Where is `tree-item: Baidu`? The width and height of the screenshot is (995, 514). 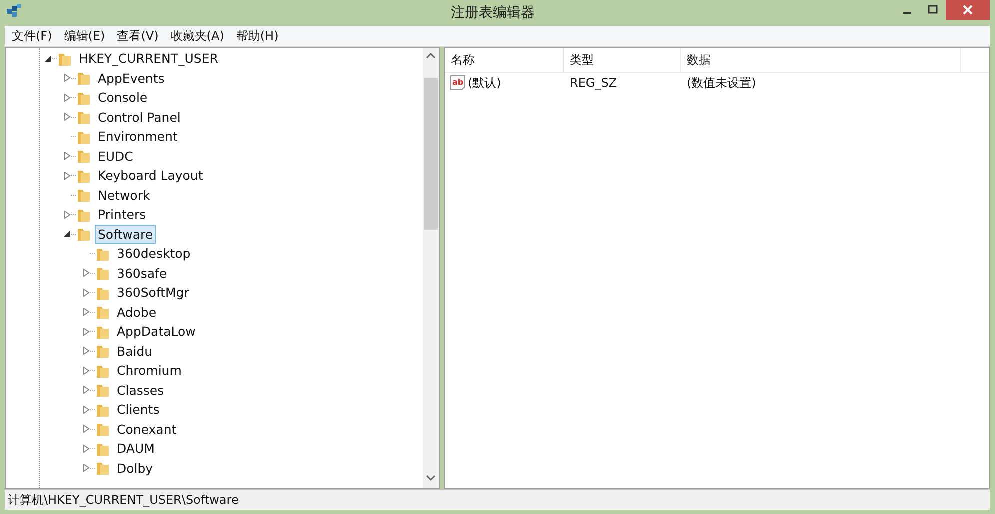 tree-item: Baidu is located at coordinates (135, 351).